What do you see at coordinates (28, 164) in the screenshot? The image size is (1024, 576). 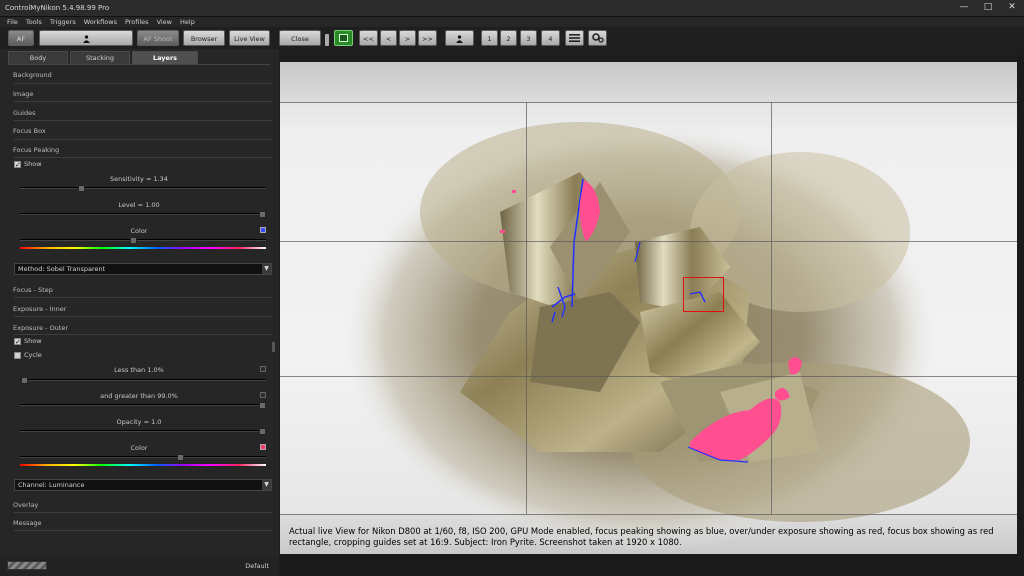 I see `focus-peaking-show-checkbox: ✓ Show` at bounding box center [28, 164].